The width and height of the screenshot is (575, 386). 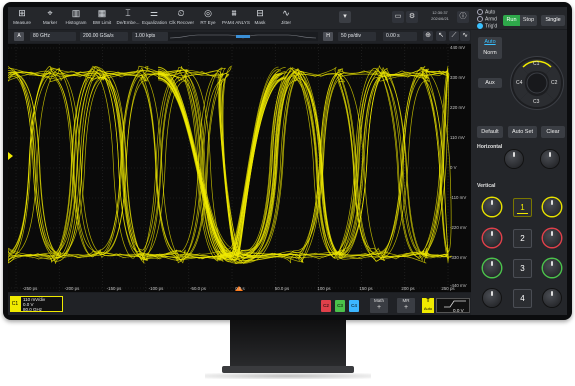 I want to click on toolbar-item-pam4: ⩩ PAM4 ANLYS, so click(x=236, y=18).